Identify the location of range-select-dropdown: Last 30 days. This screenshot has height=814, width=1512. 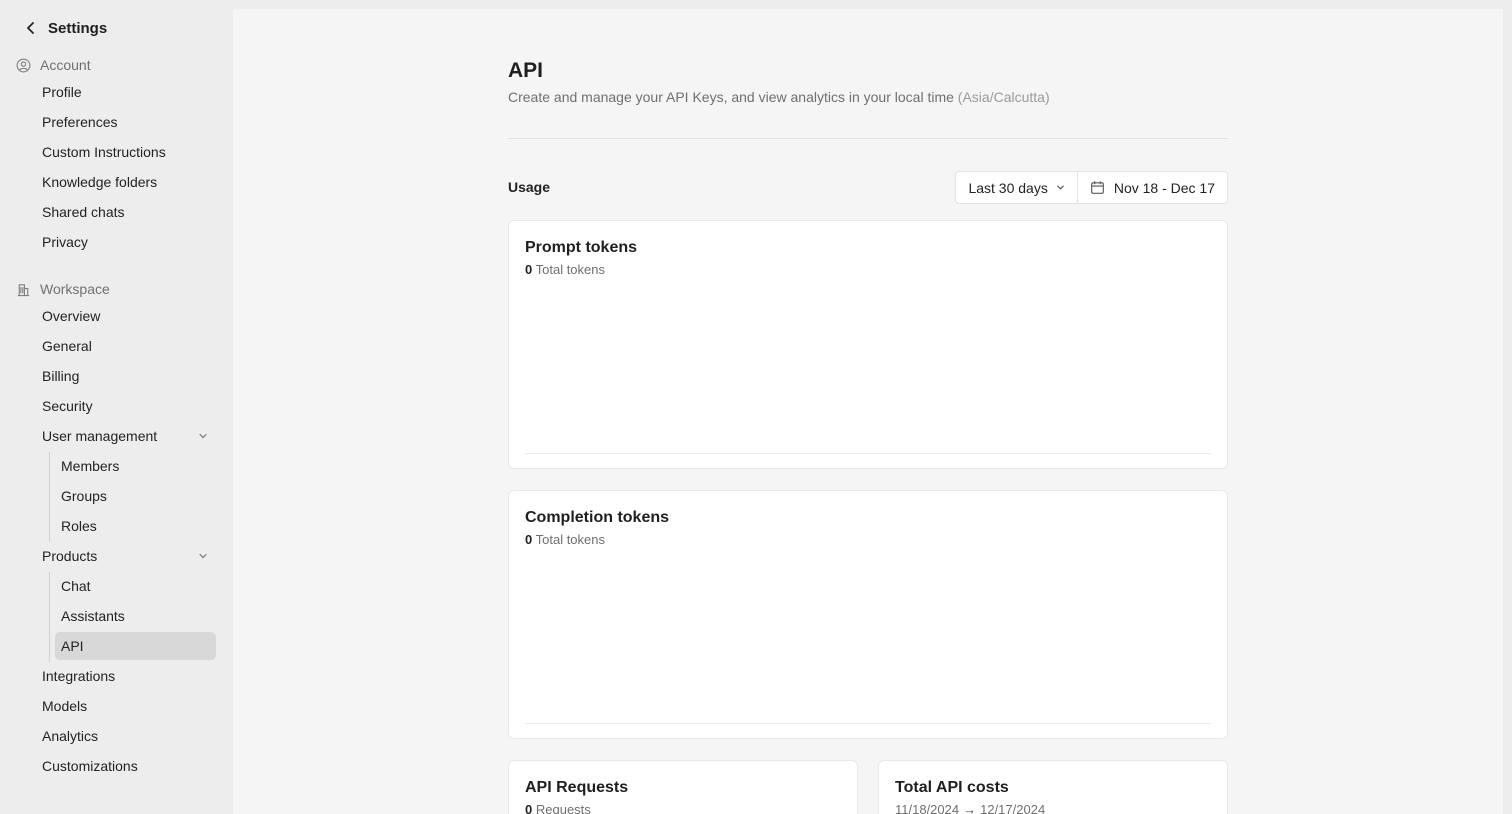
(1017, 187).